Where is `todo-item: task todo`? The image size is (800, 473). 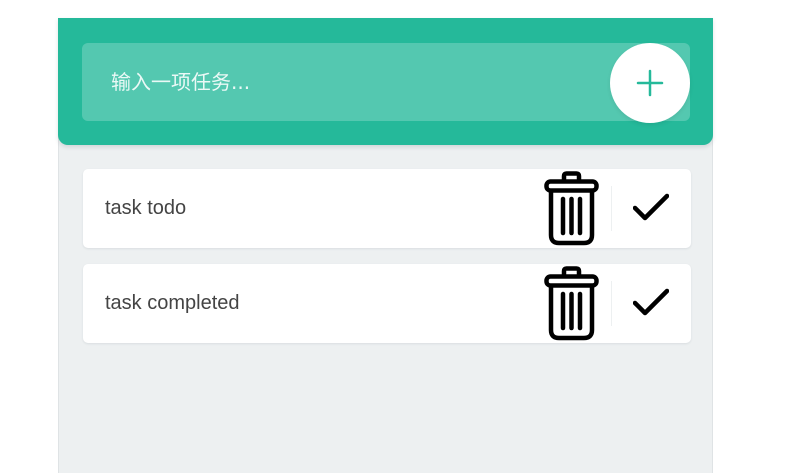 todo-item: task todo is located at coordinates (387, 208).